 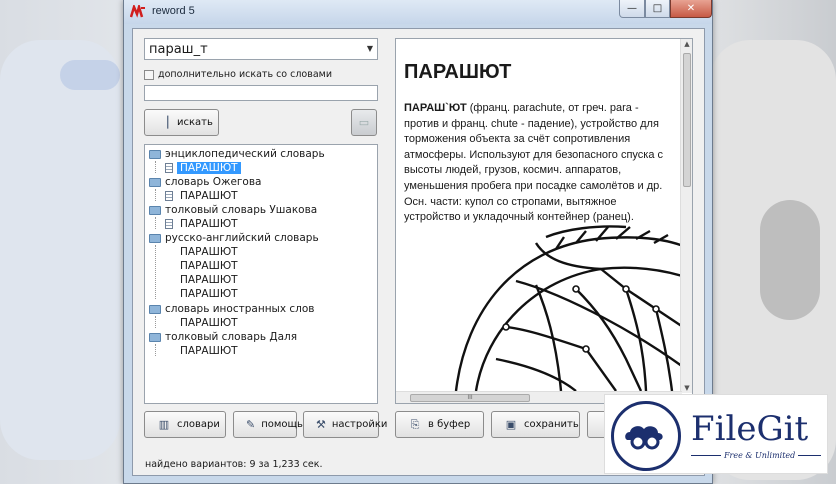 I want to click on parachute-illustration, so click(x=568, y=308).